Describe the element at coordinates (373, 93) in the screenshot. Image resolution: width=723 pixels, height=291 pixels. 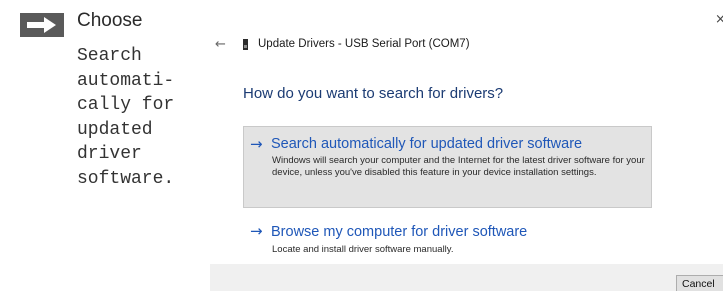
I see `dialog-question: How do you want to search for drivers?` at that location.